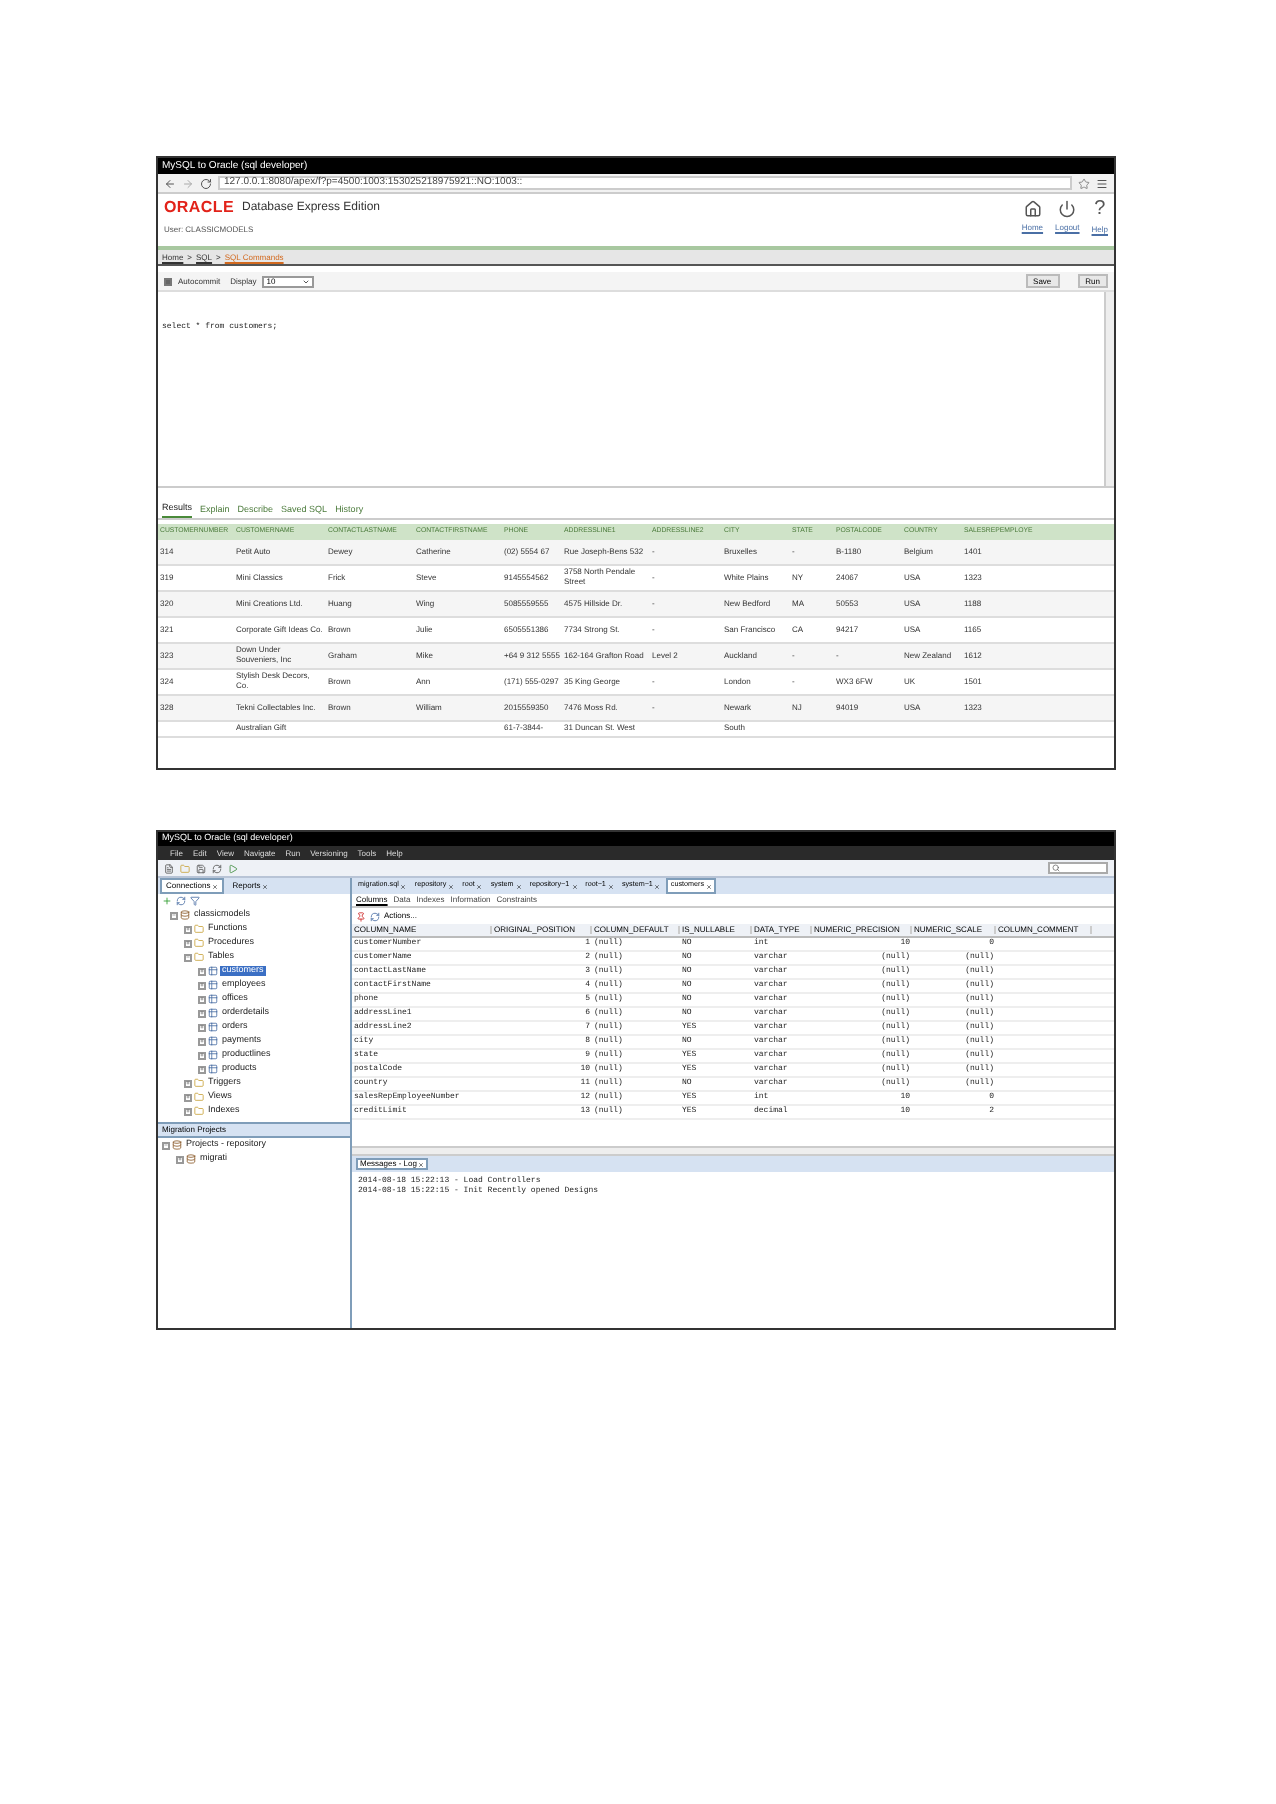 The image size is (1276, 1804). What do you see at coordinates (195, 901) in the screenshot?
I see `filter-icon` at bounding box center [195, 901].